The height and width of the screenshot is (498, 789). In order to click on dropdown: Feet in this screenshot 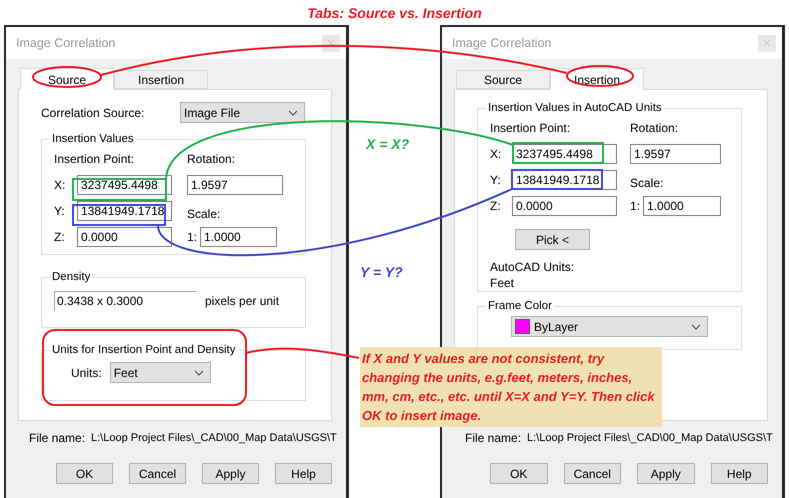, I will do `click(160, 372)`.